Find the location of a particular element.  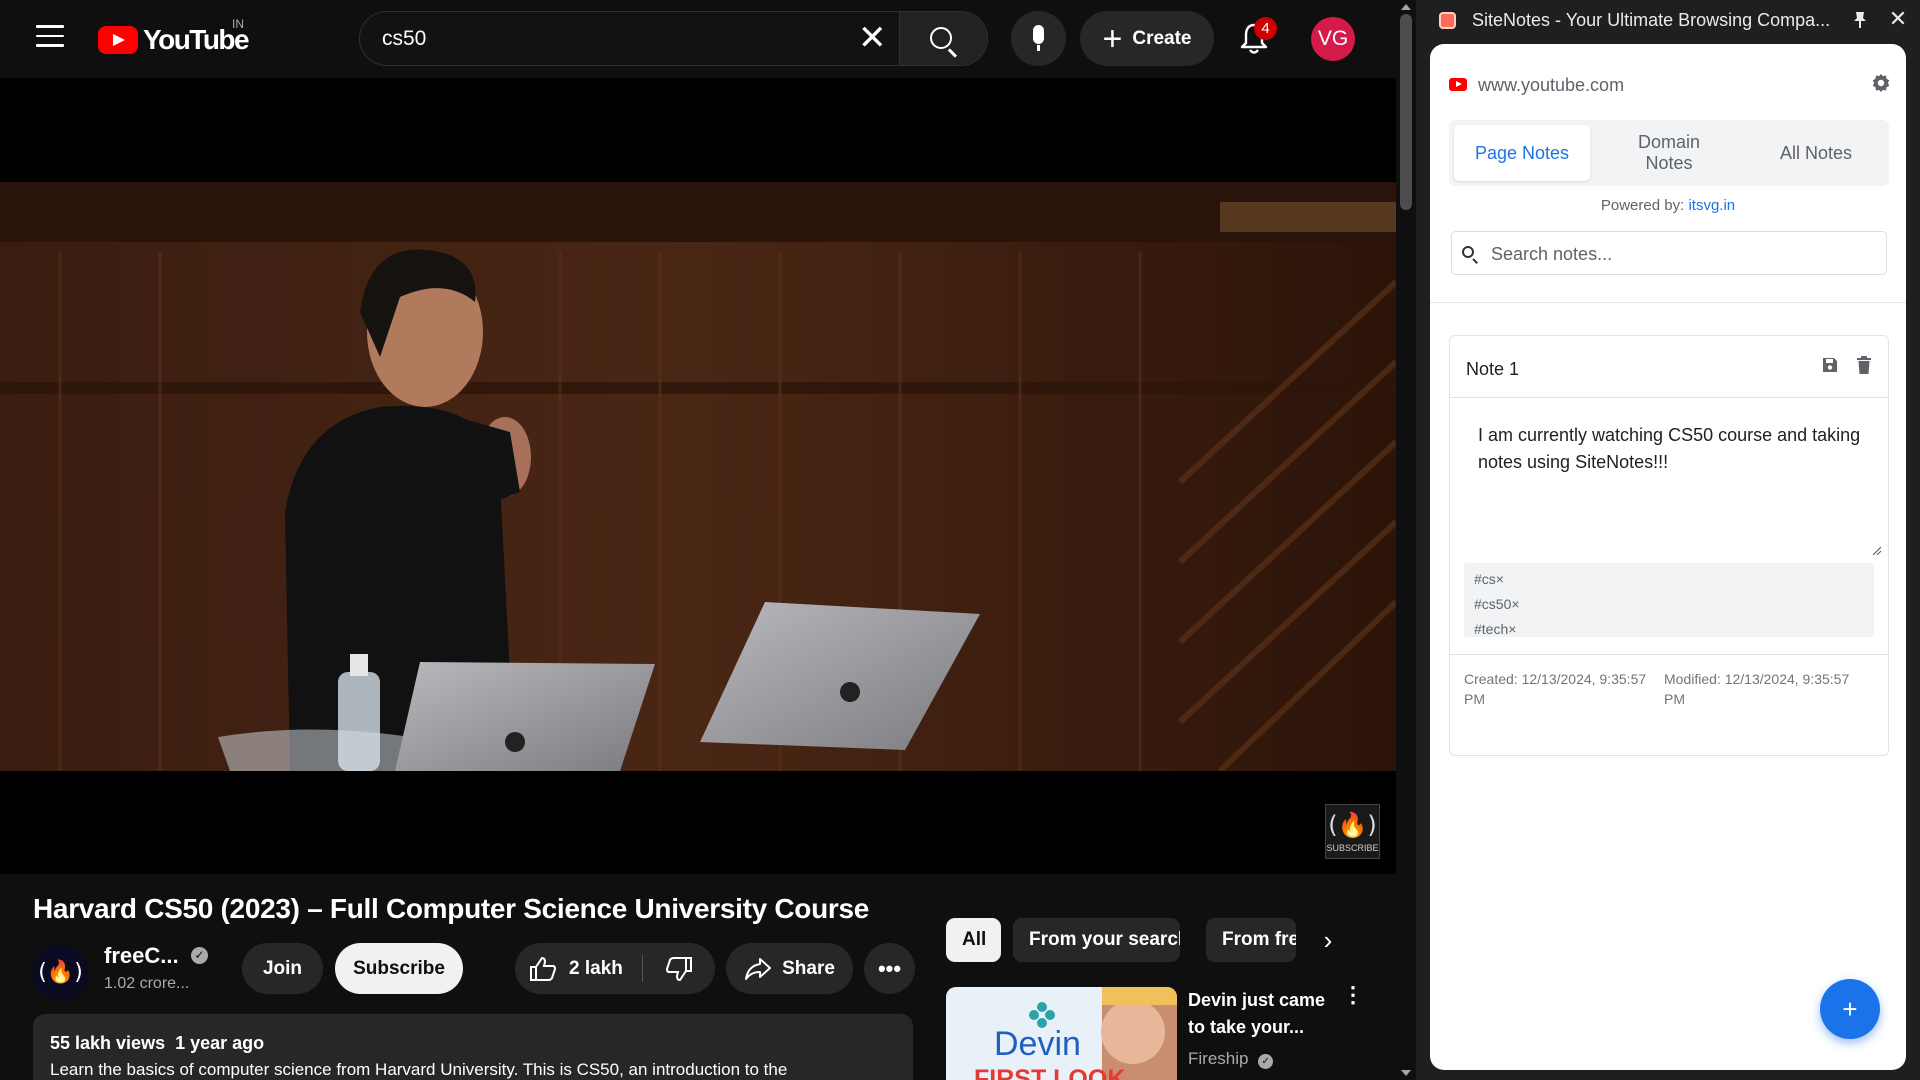

powered-by: Powered by: itsvg.in is located at coordinates (1668, 205).